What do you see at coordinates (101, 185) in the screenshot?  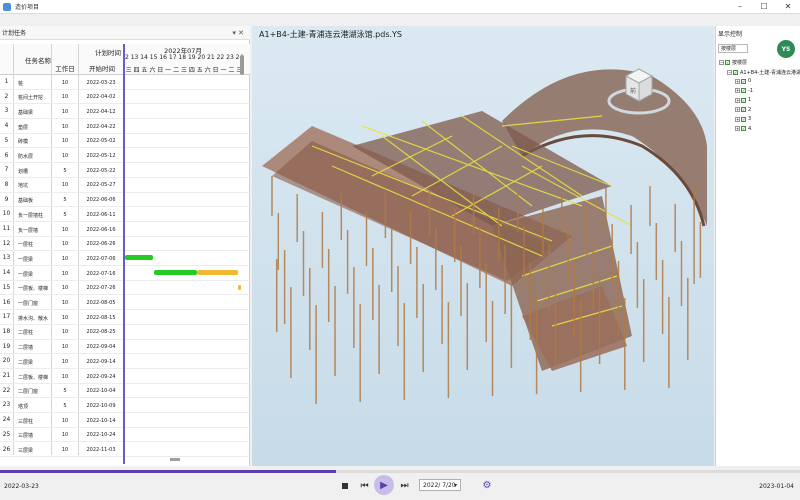 I see `task-start-date: 2022-05-27` at bounding box center [101, 185].